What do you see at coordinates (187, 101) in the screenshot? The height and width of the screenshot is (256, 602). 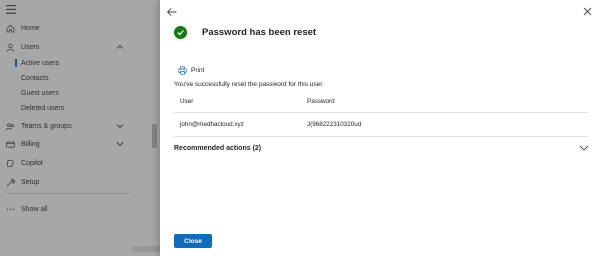 I see `column-header-user: User` at bounding box center [187, 101].